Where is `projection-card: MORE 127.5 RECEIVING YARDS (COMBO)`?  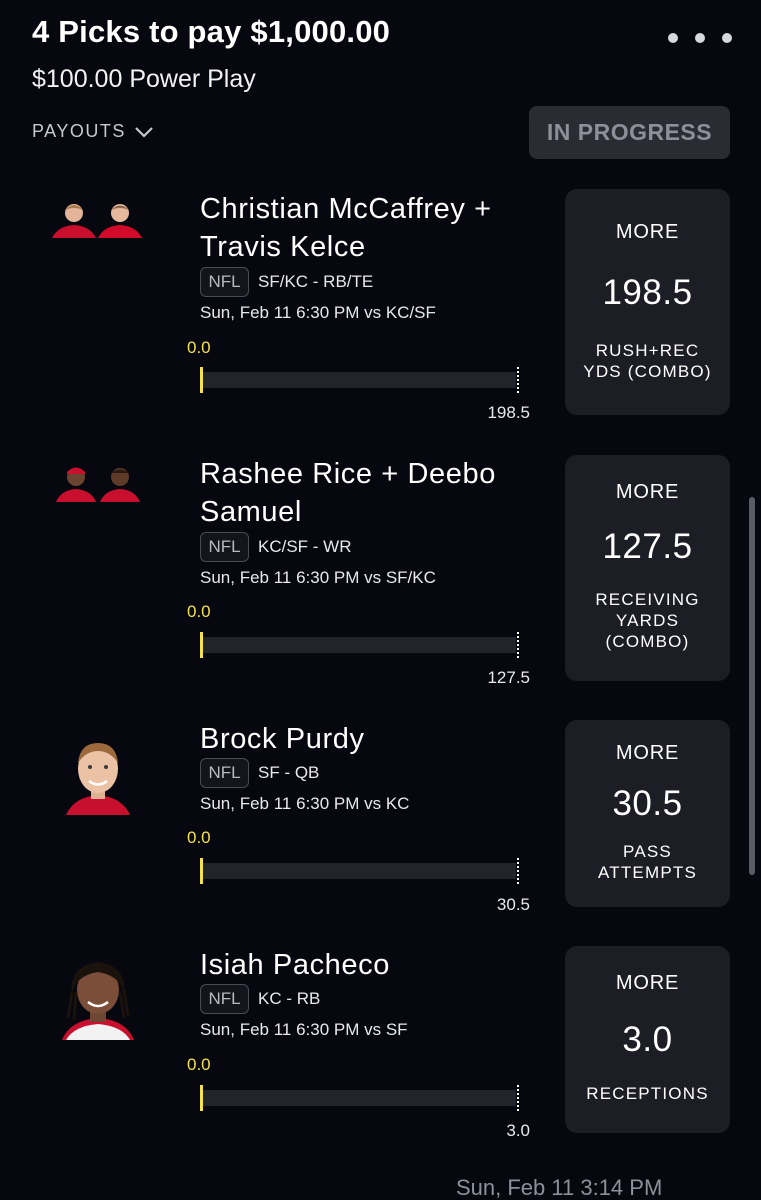 projection-card: MORE 127.5 RECEIVING YARDS (COMBO) is located at coordinates (647, 568).